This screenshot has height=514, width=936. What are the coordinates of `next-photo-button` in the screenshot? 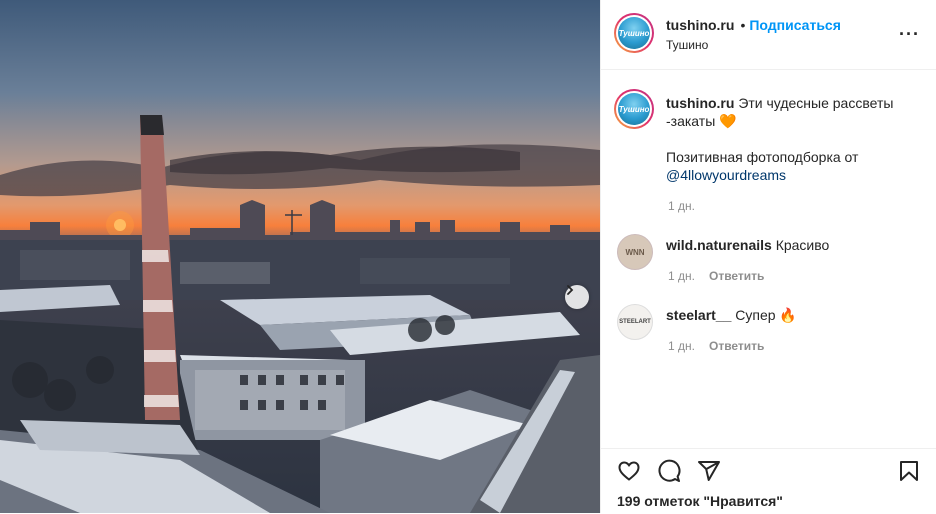 It's located at (577, 297).